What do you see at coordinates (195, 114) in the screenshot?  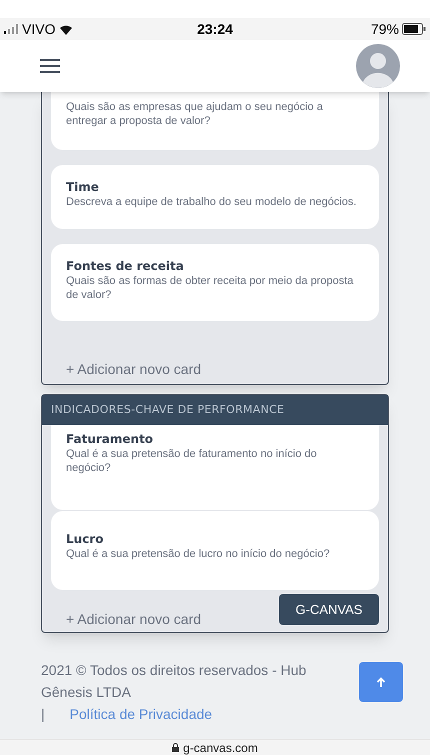 I see `card-description: Quais são as empresas que ajudam o seu negócio a entregar a proposta de valor?` at bounding box center [195, 114].